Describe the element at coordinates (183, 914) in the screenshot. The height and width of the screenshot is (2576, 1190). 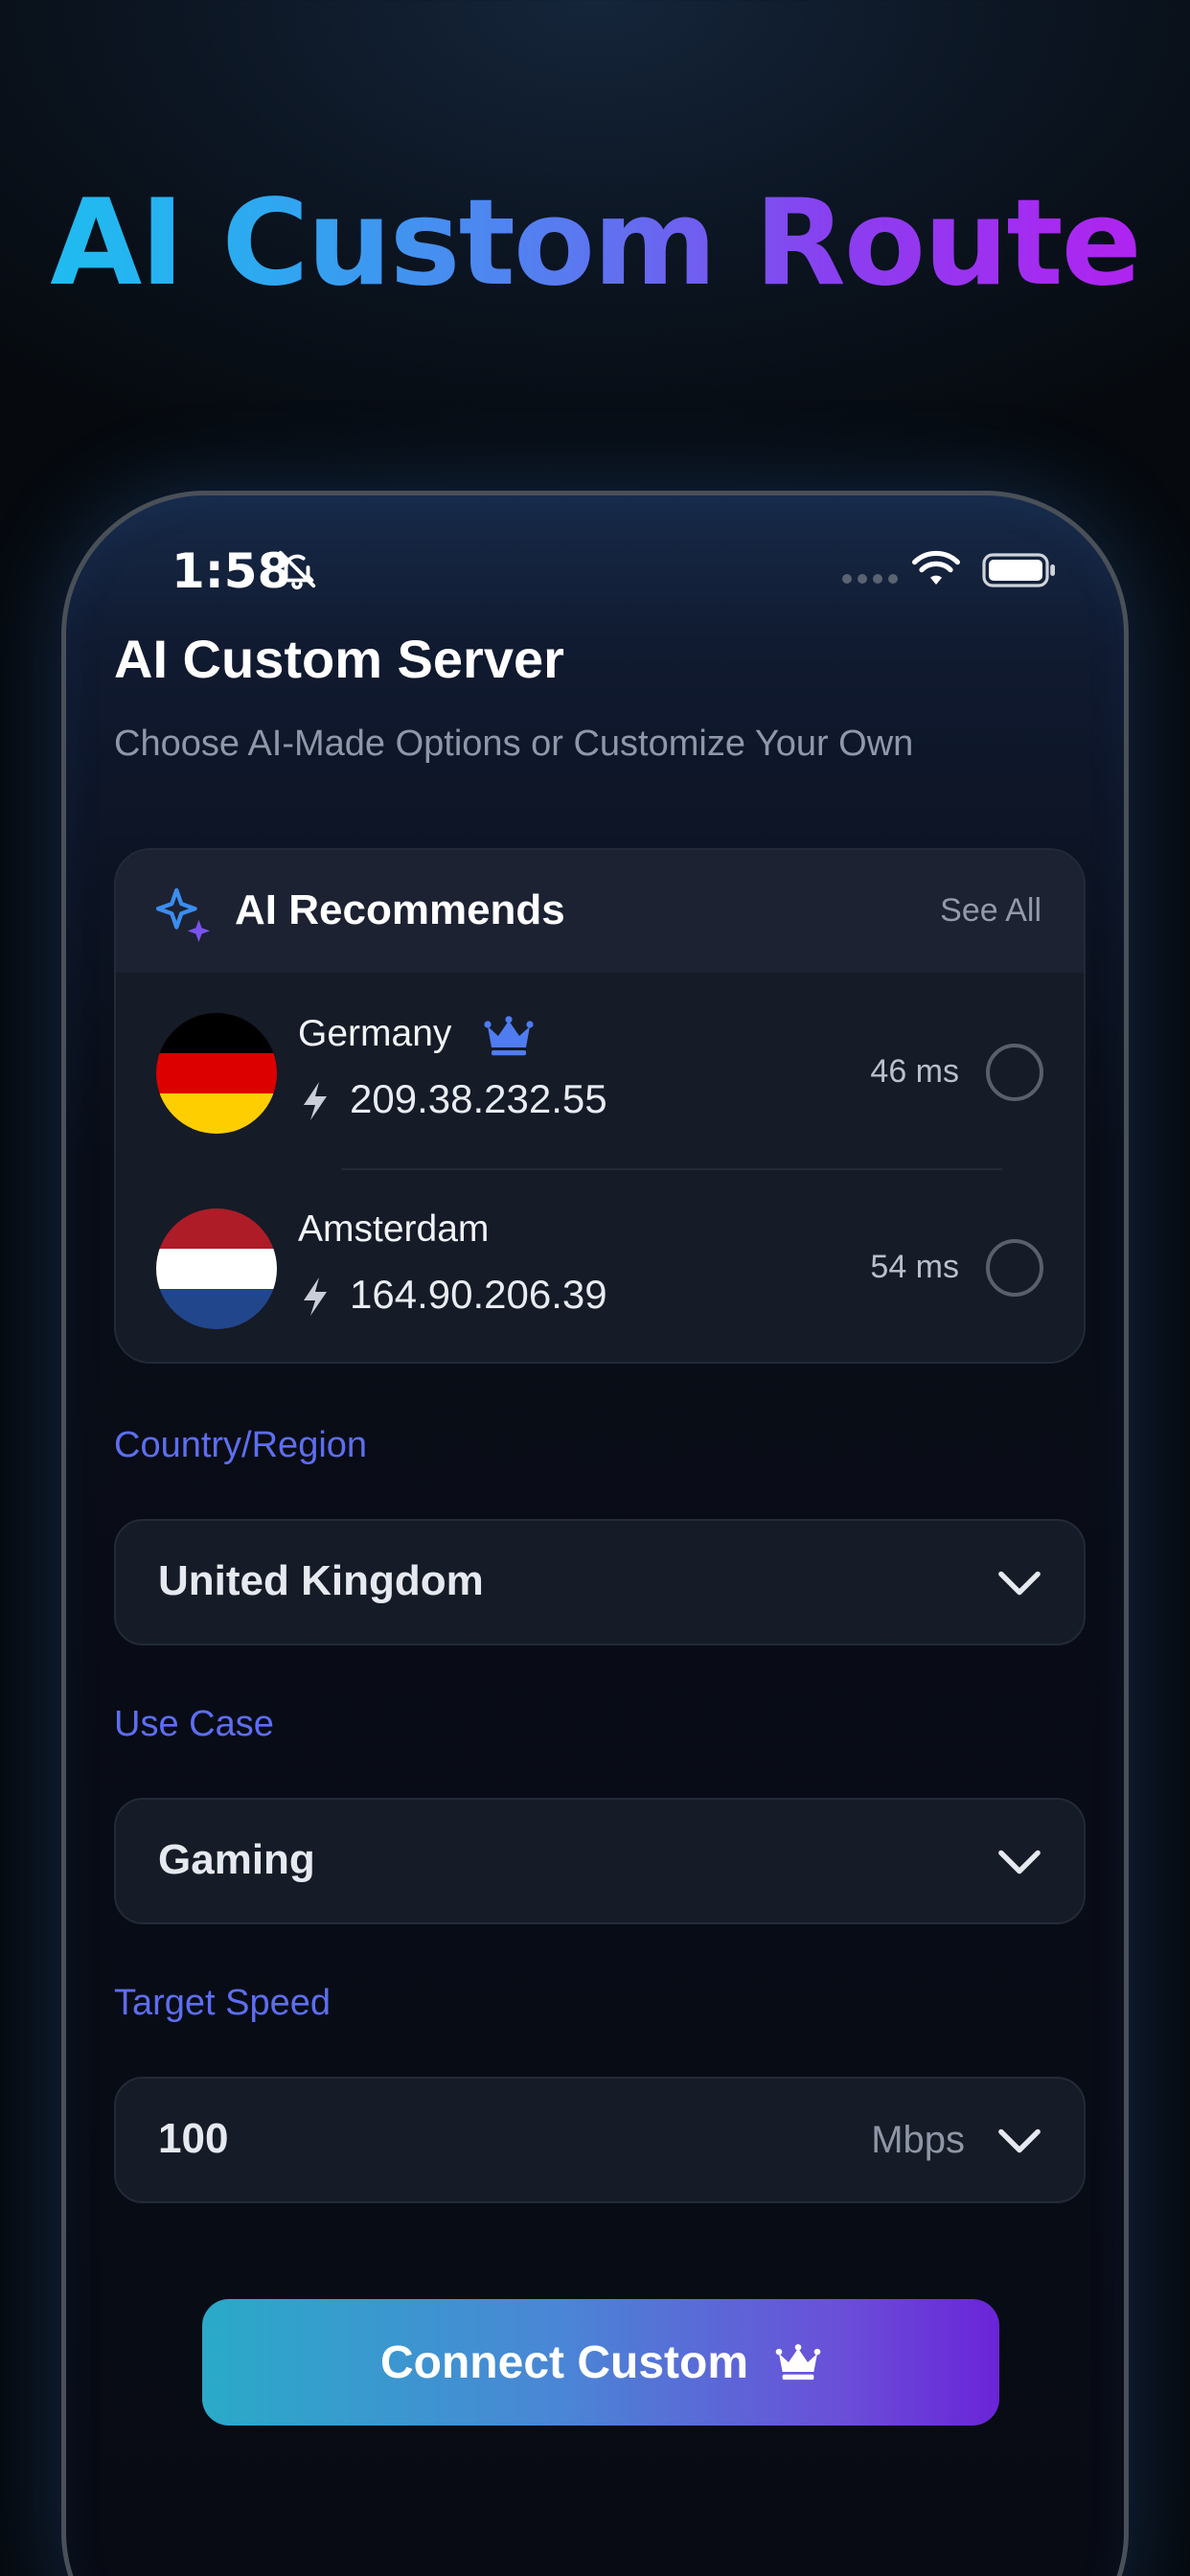
I see `sparkle-icon` at that location.